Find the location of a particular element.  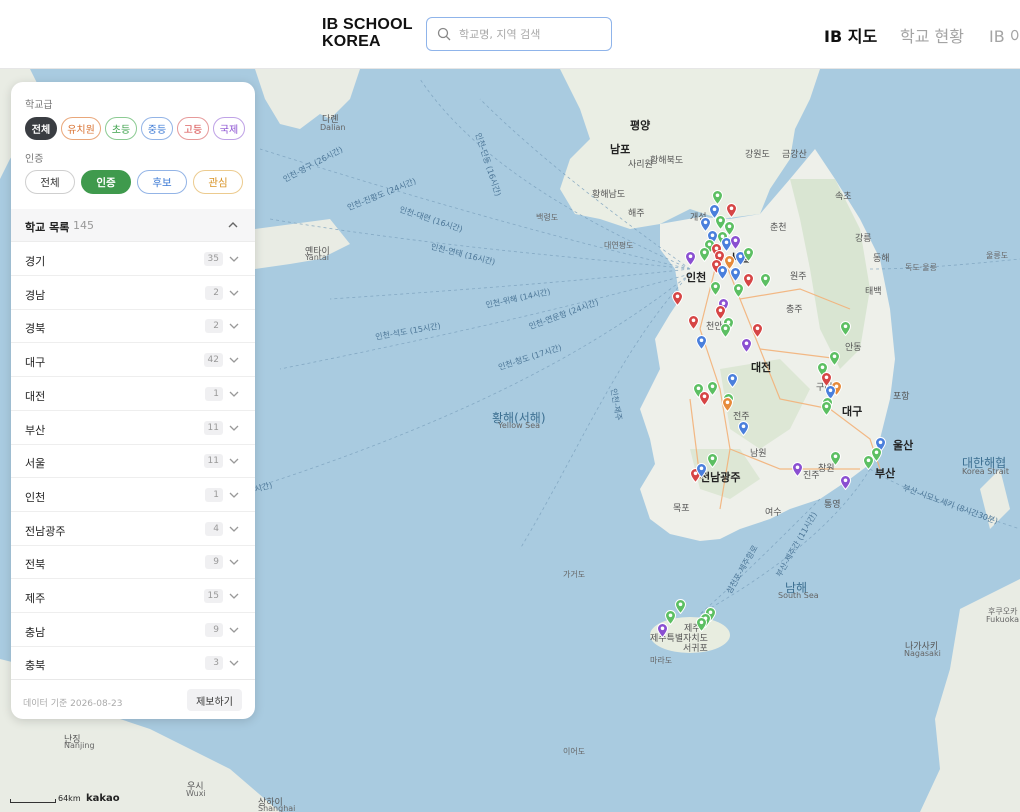

chip-level-elementary: 초등 is located at coordinates (121, 128).